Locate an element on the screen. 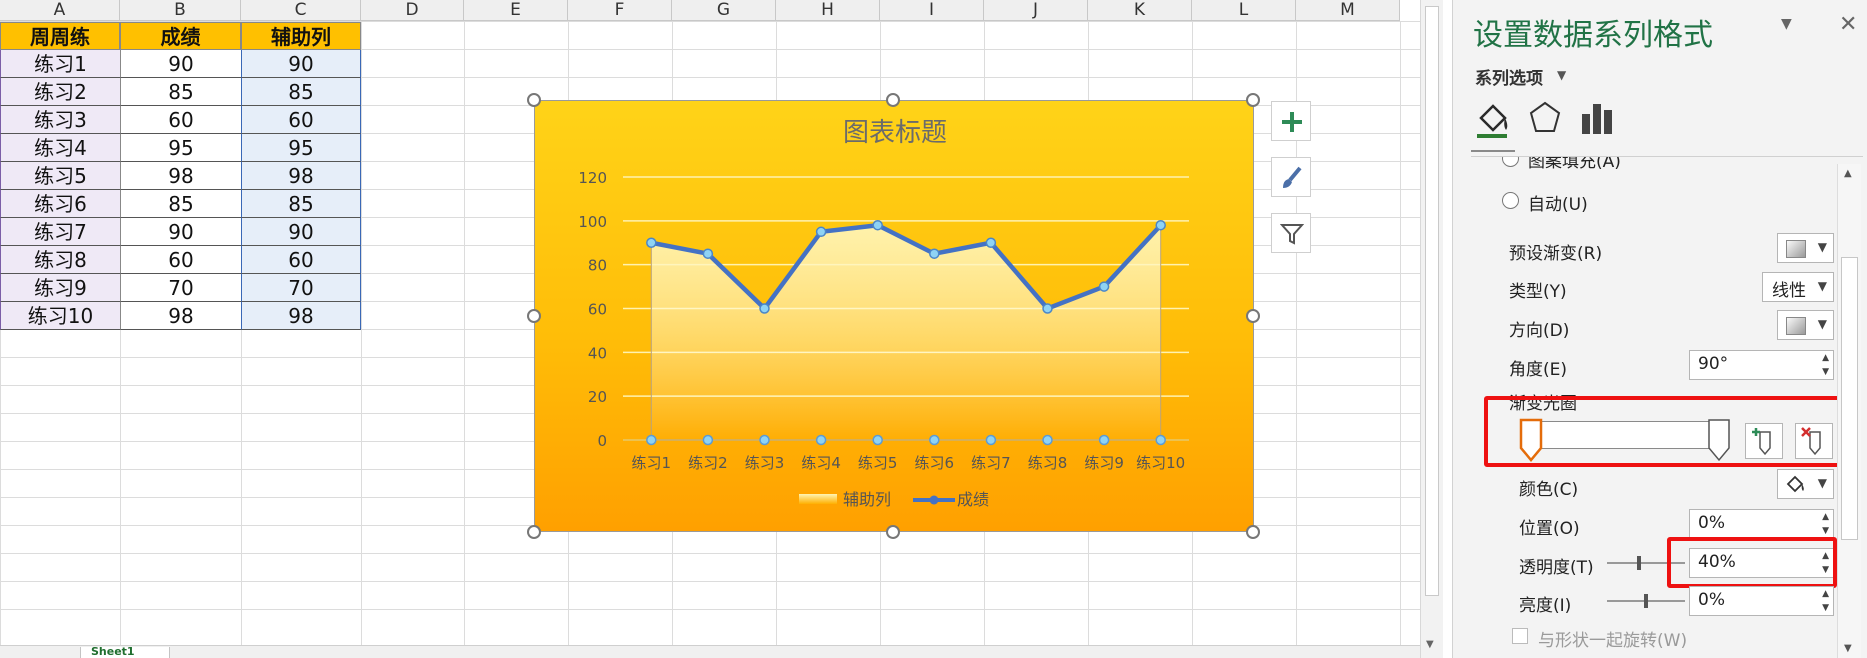 The width and height of the screenshot is (1867, 658). column-header-j: J is located at coordinates (1036, 10).